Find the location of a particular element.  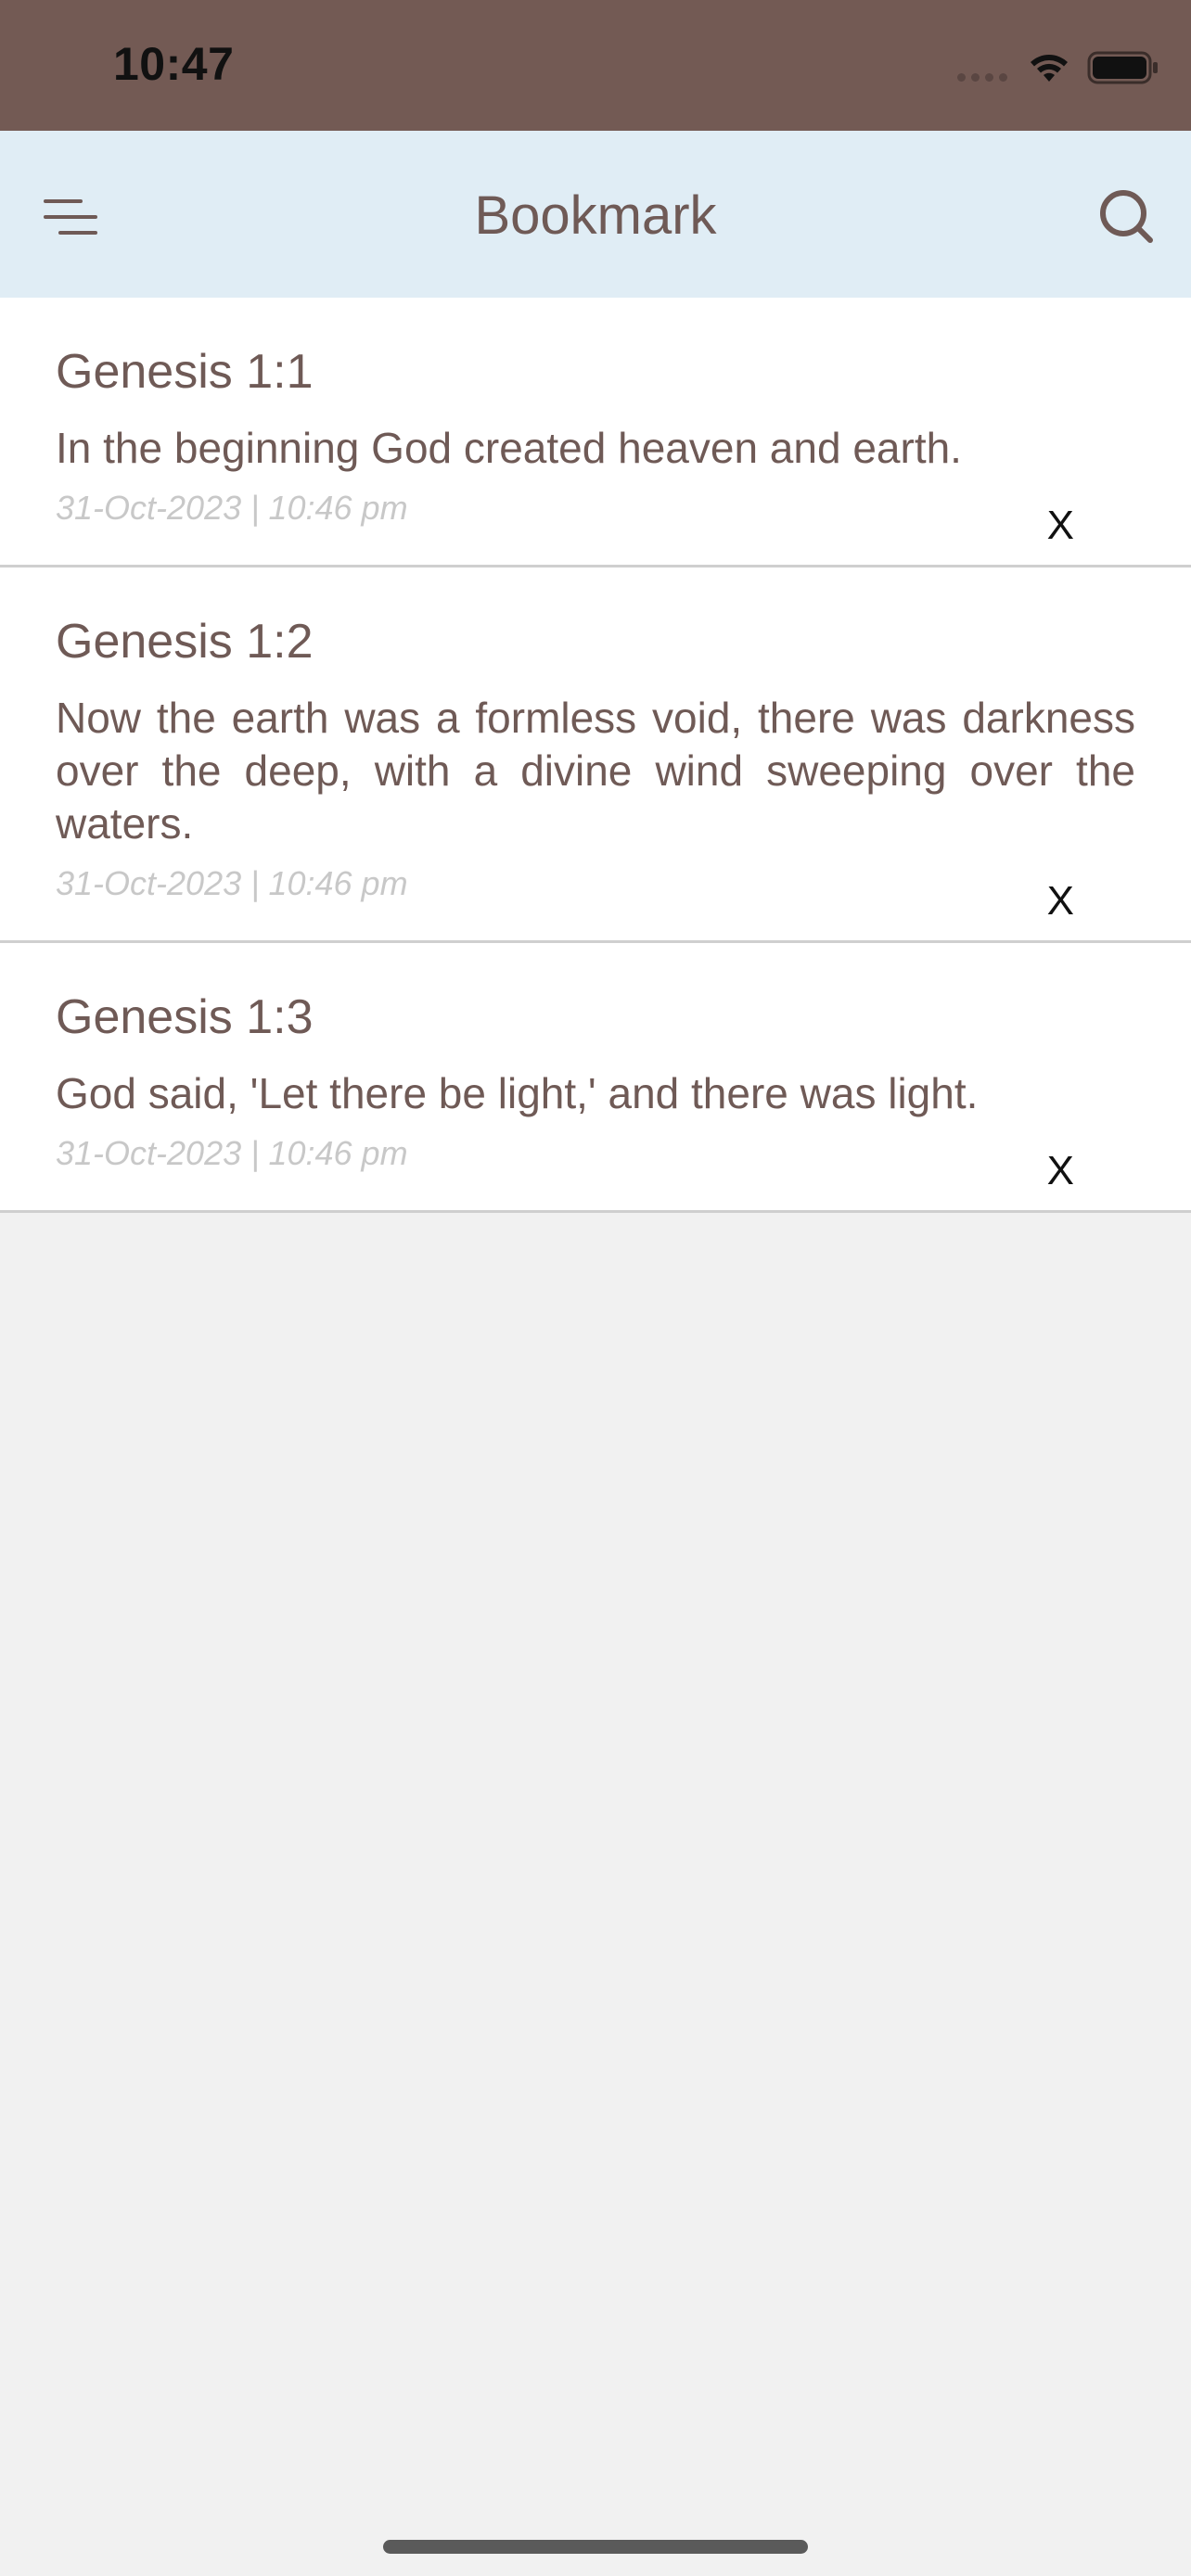

page-title: Bookmark is located at coordinates (595, 216).